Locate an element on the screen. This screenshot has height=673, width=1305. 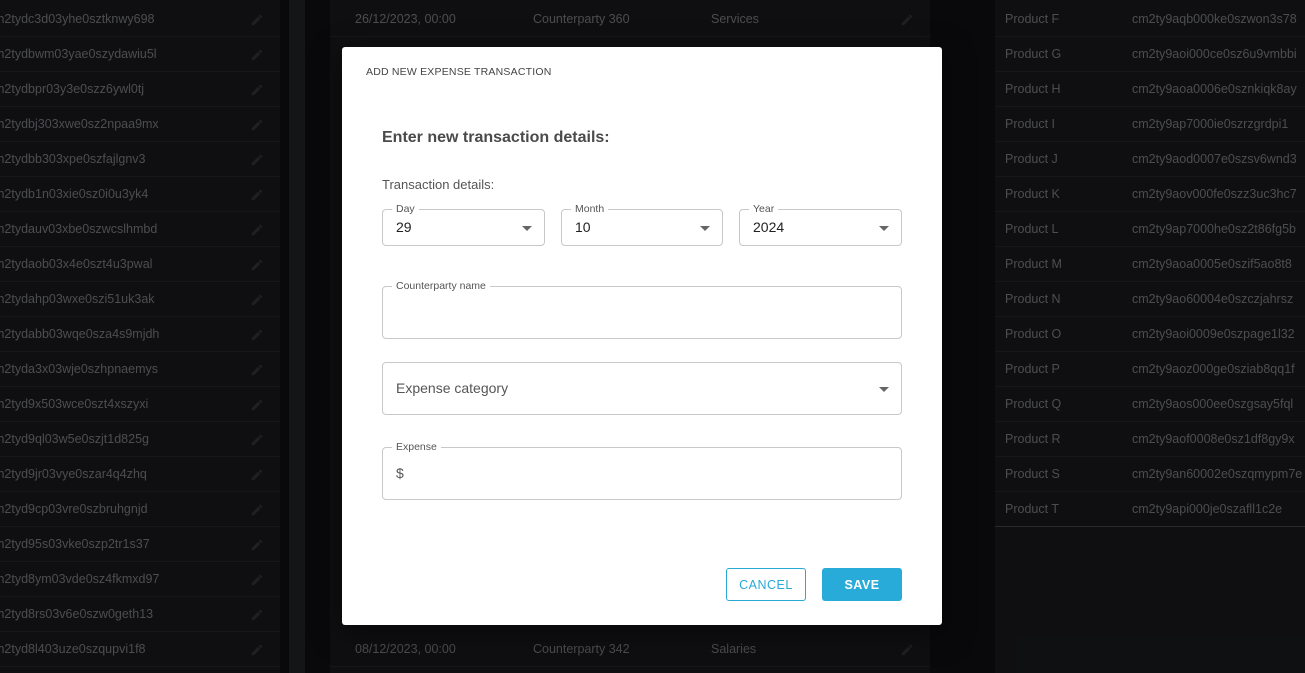
month-label: Month is located at coordinates (590, 209).